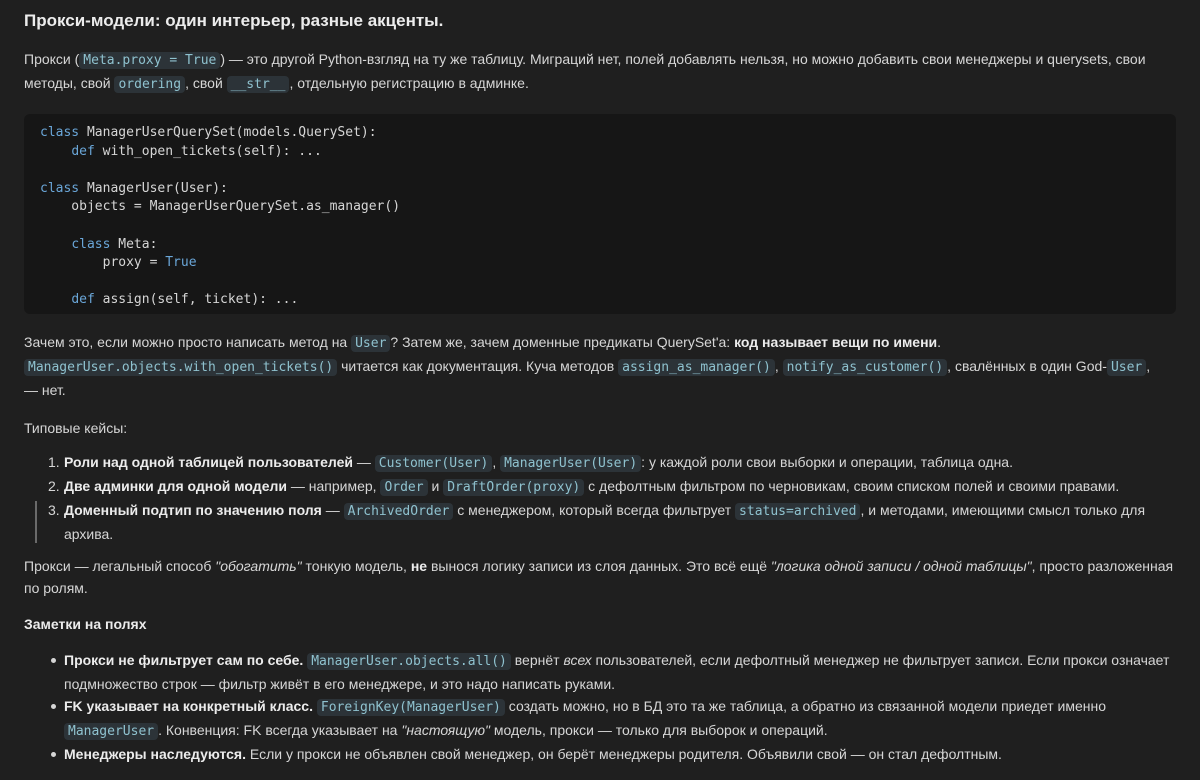  What do you see at coordinates (514, 487) in the screenshot?
I see `inline-code: DraftOrder(proxy)` at bounding box center [514, 487].